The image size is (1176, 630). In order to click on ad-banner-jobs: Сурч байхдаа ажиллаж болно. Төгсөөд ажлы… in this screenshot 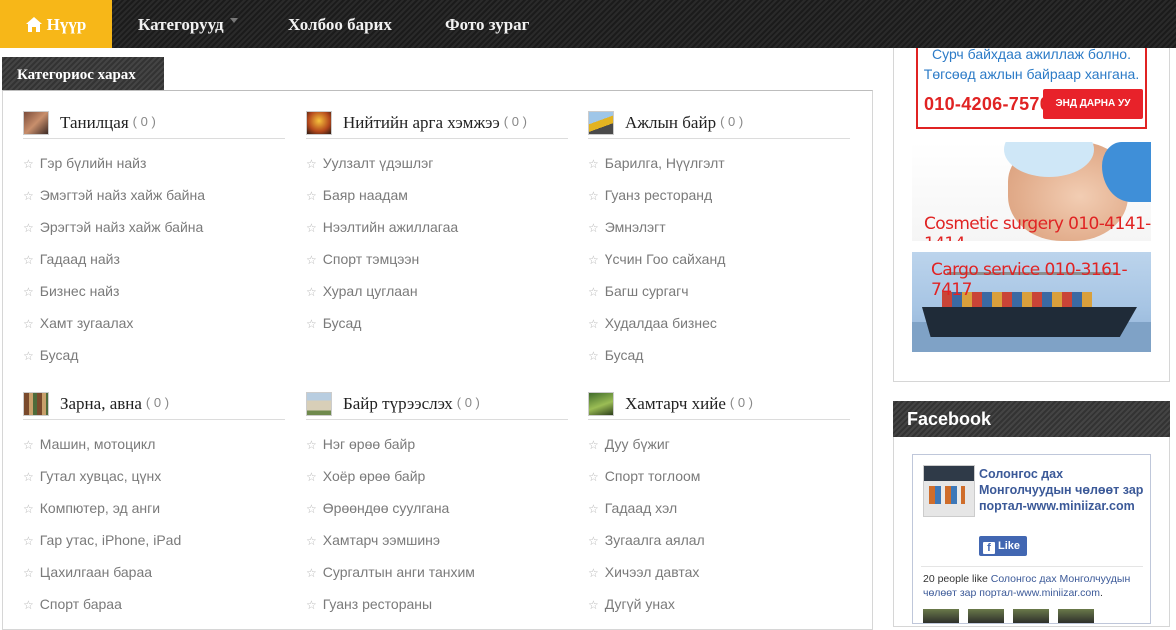, I will do `click(1031, 87)`.